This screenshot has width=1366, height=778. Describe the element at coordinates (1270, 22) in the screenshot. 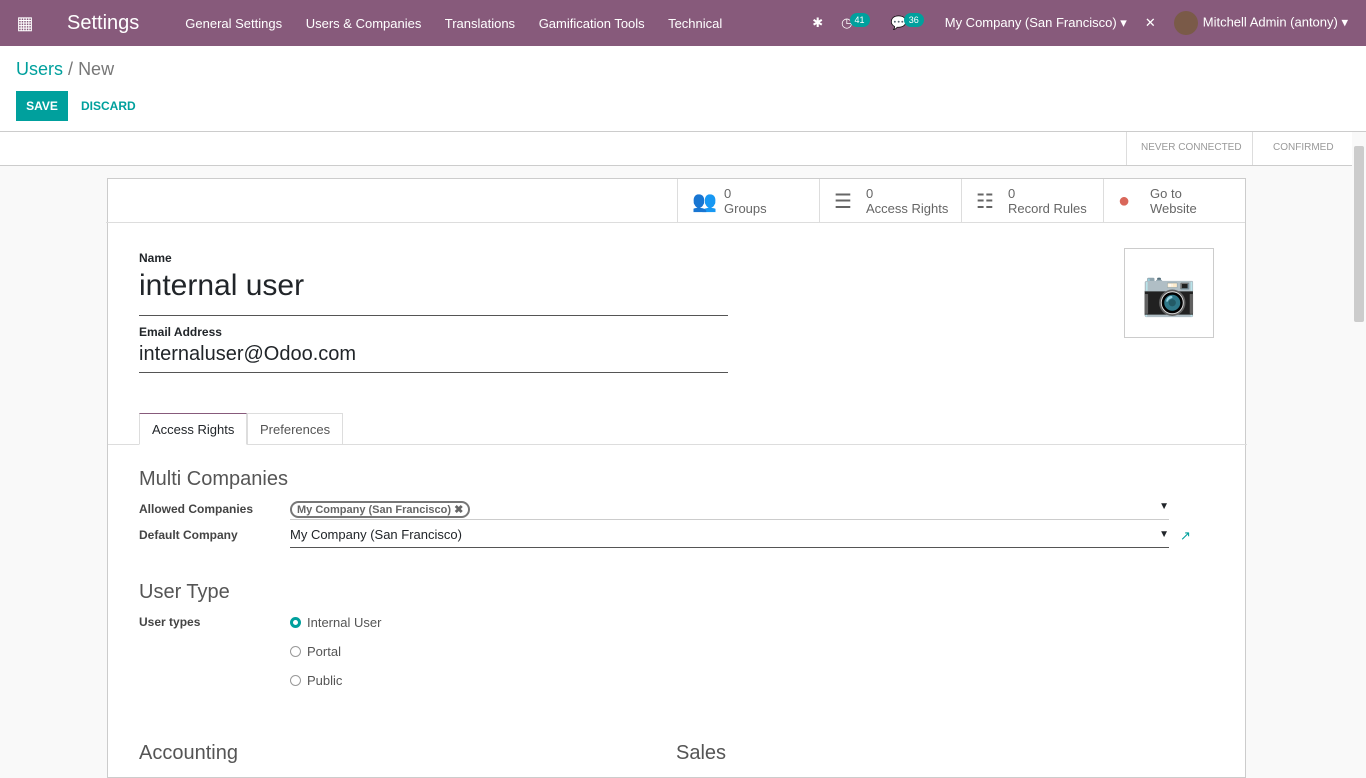

I see `user-name: Mitchell Admin (antony)` at that location.